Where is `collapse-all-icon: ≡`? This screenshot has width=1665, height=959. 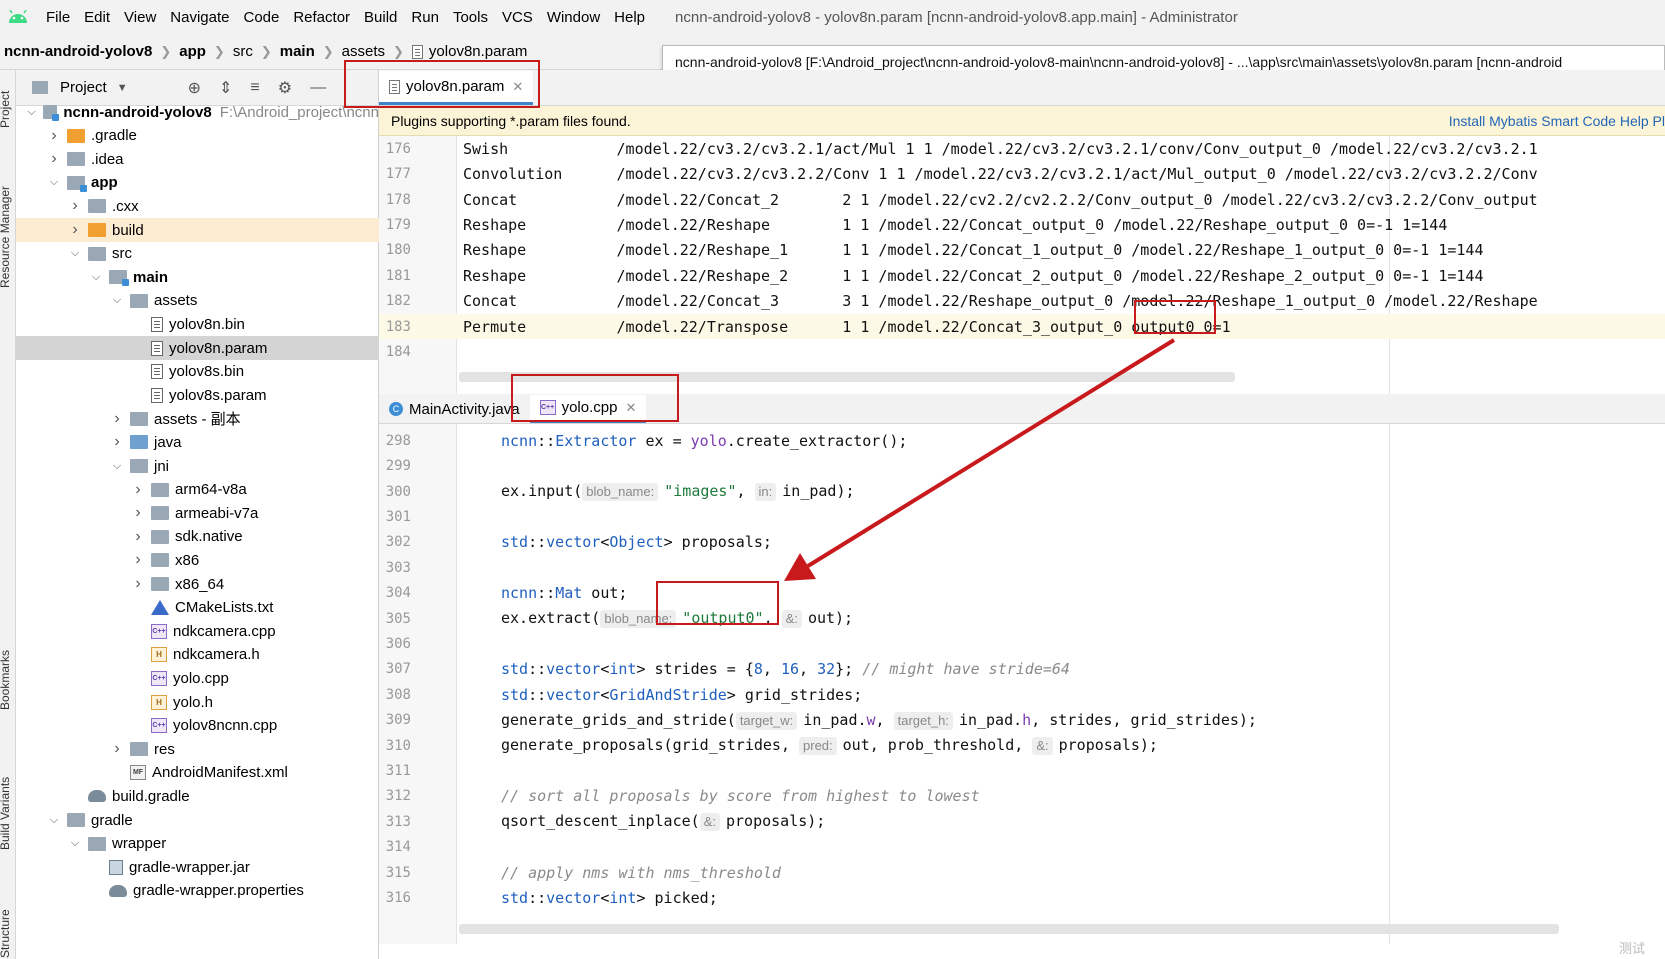 collapse-all-icon: ≡ is located at coordinates (254, 88).